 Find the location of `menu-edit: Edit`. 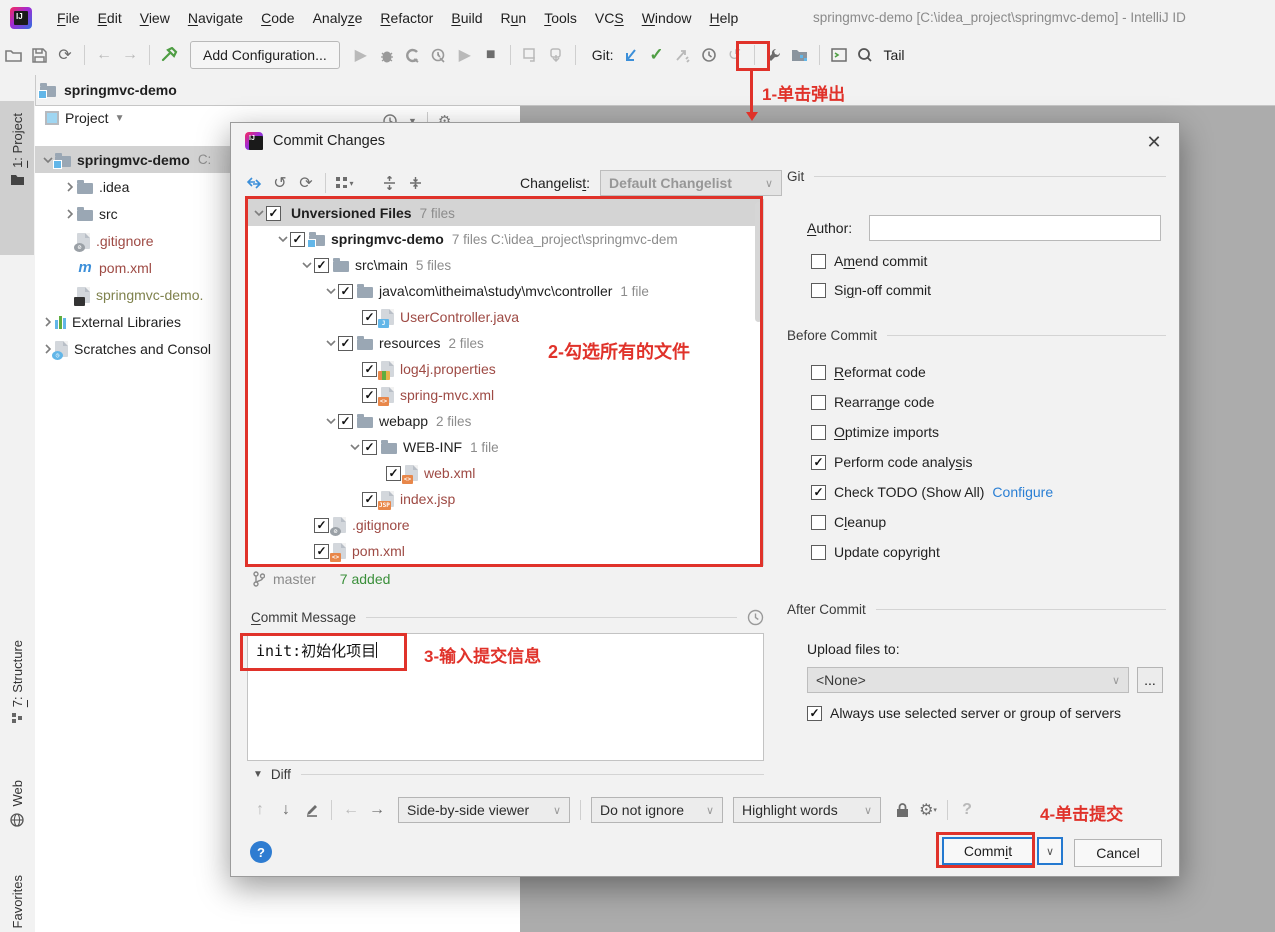

menu-edit: Edit is located at coordinates (110, 18).